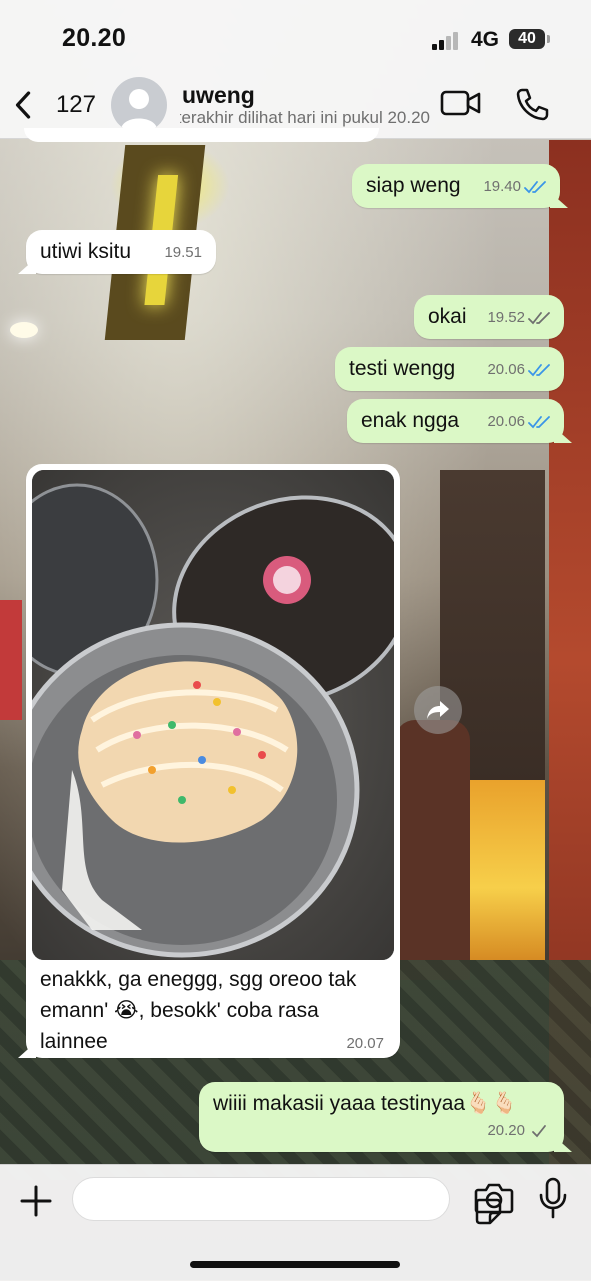 The height and width of the screenshot is (1281, 591). Describe the element at coordinates (381, 1117) in the screenshot. I see `message-outgoing: wiiii makasii yaaa testinyaa🫰🏻🫰🏻 20.20` at that location.